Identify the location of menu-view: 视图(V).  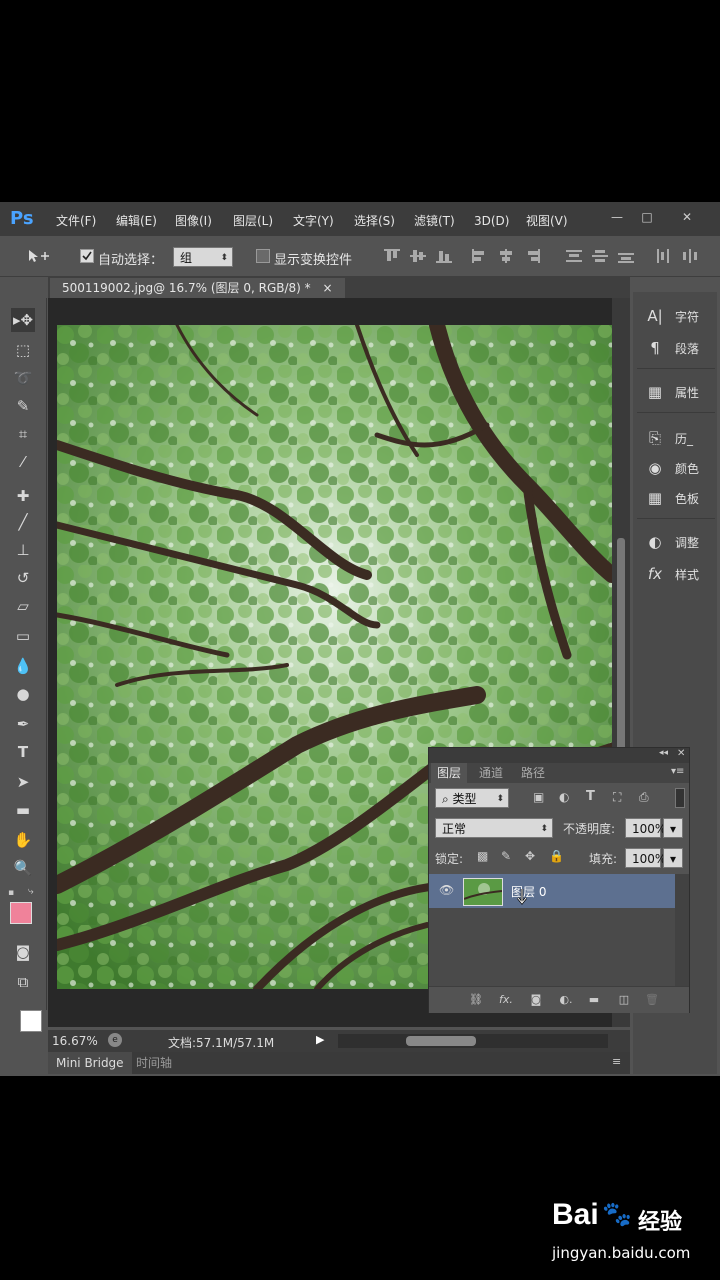
(547, 219).